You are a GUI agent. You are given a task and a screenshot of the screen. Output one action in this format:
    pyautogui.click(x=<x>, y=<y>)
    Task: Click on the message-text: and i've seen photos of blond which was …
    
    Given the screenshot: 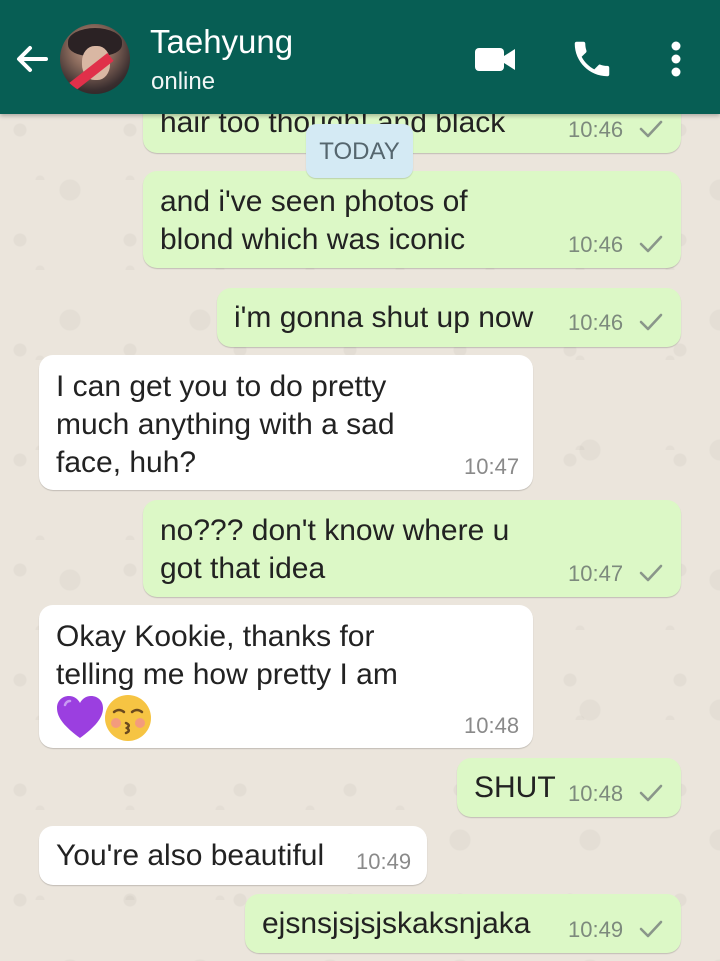 What is the action you would take?
    pyautogui.click(x=314, y=220)
    